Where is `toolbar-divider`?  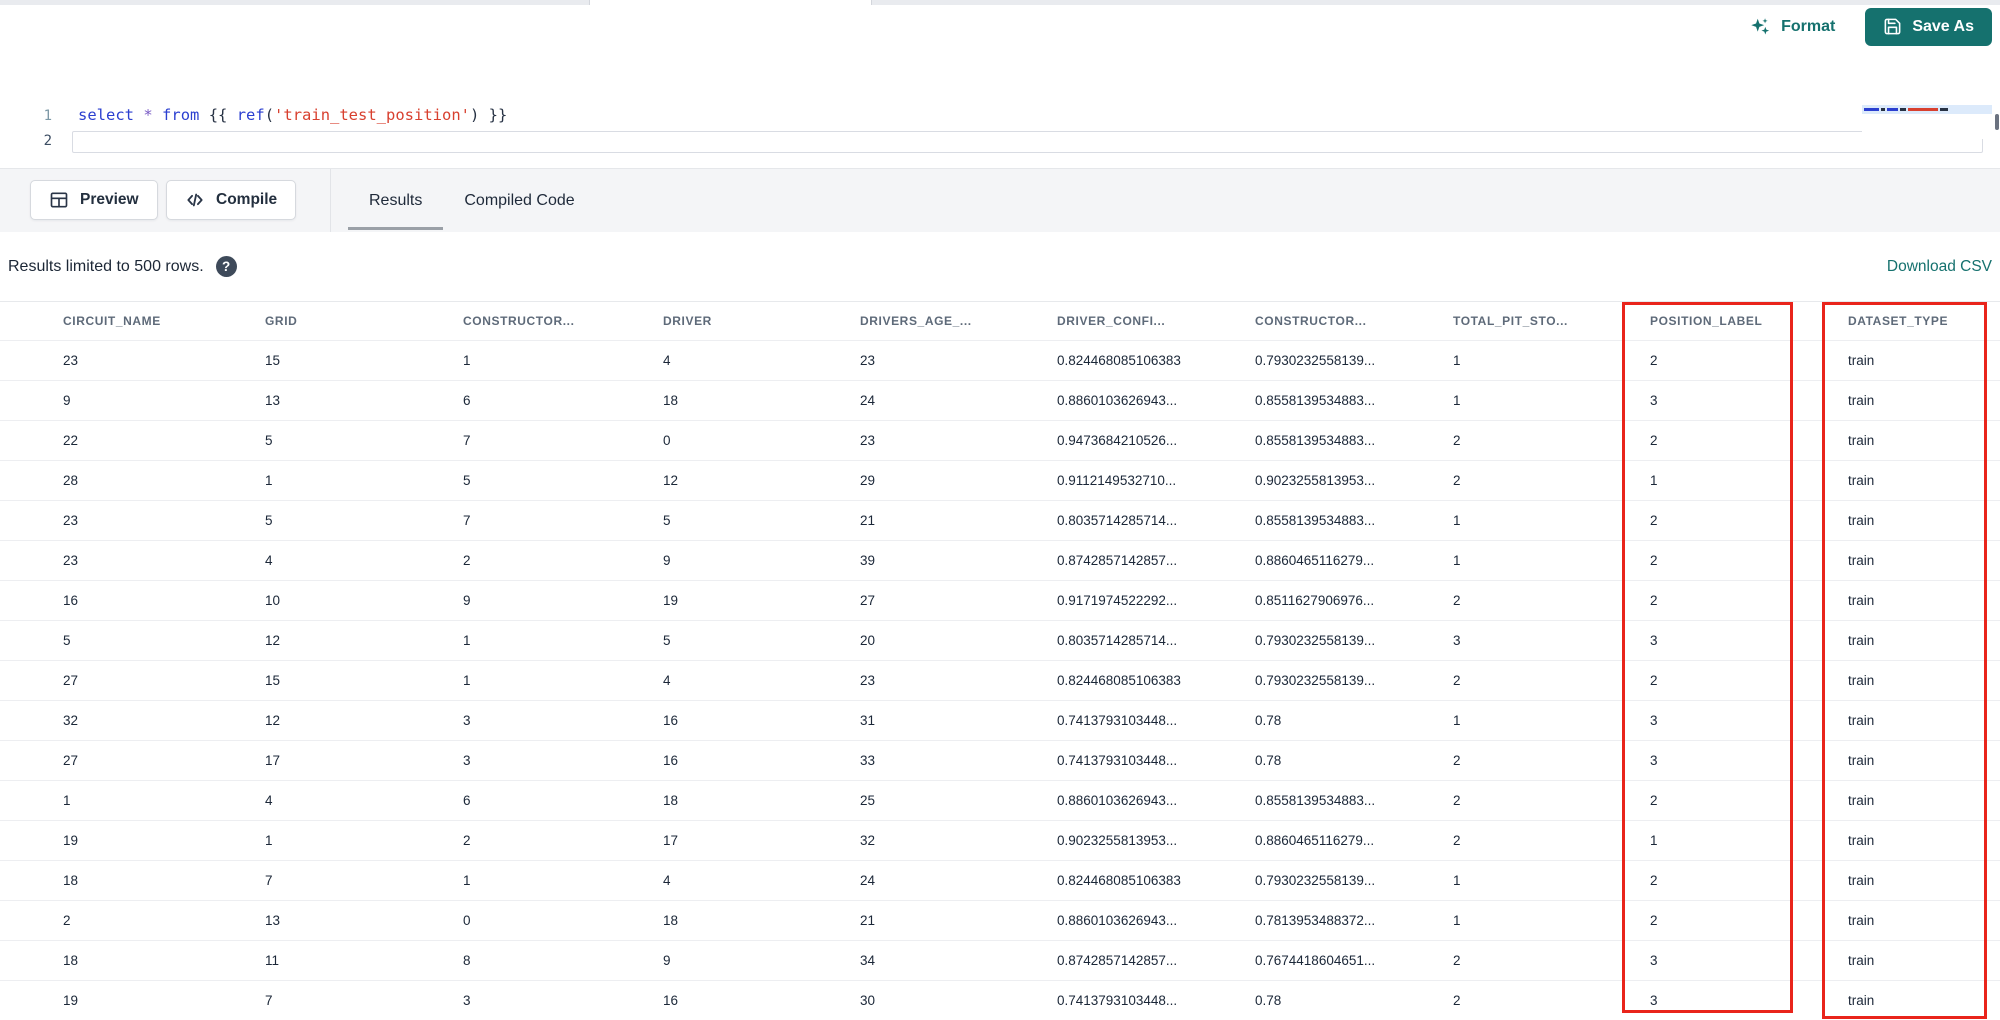 toolbar-divider is located at coordinates (330, 201).